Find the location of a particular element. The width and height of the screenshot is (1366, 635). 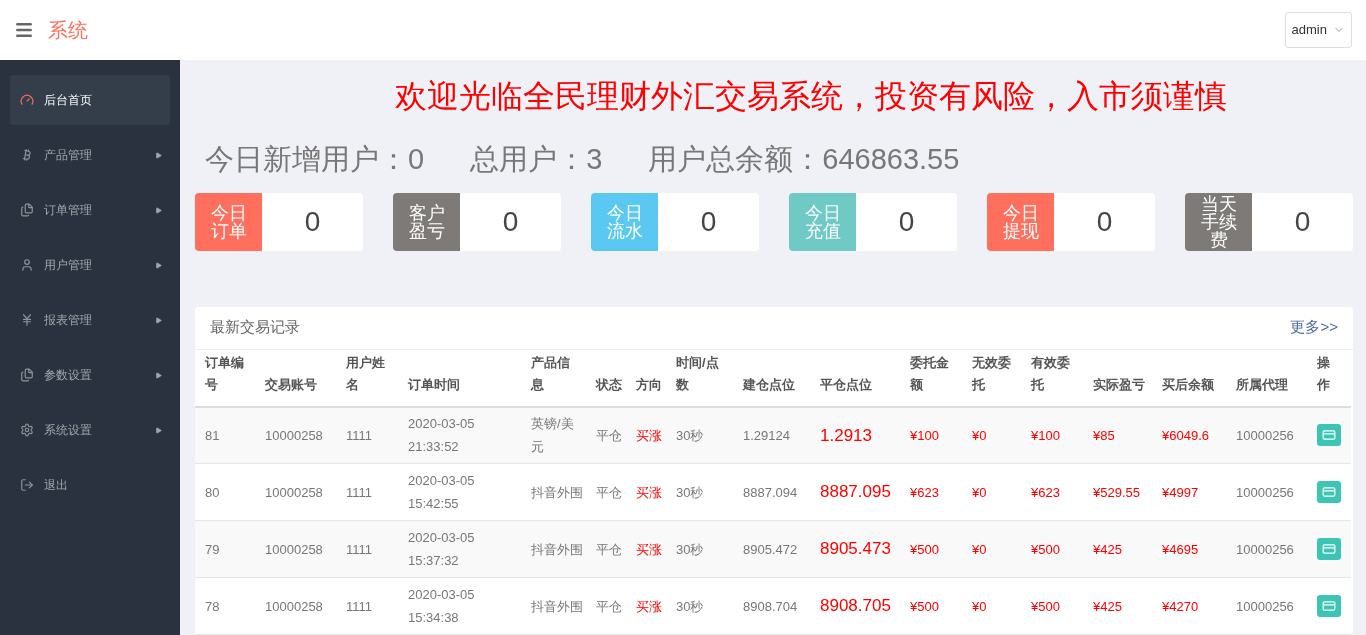

column-header: 平仓点位 is located at coordinates (846, 384).